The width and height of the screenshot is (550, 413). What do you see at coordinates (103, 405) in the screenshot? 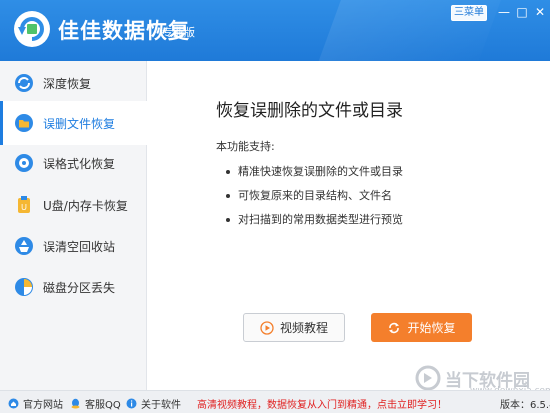
I see `qq-label: 客服QQ` at bounding box center [103, 405].